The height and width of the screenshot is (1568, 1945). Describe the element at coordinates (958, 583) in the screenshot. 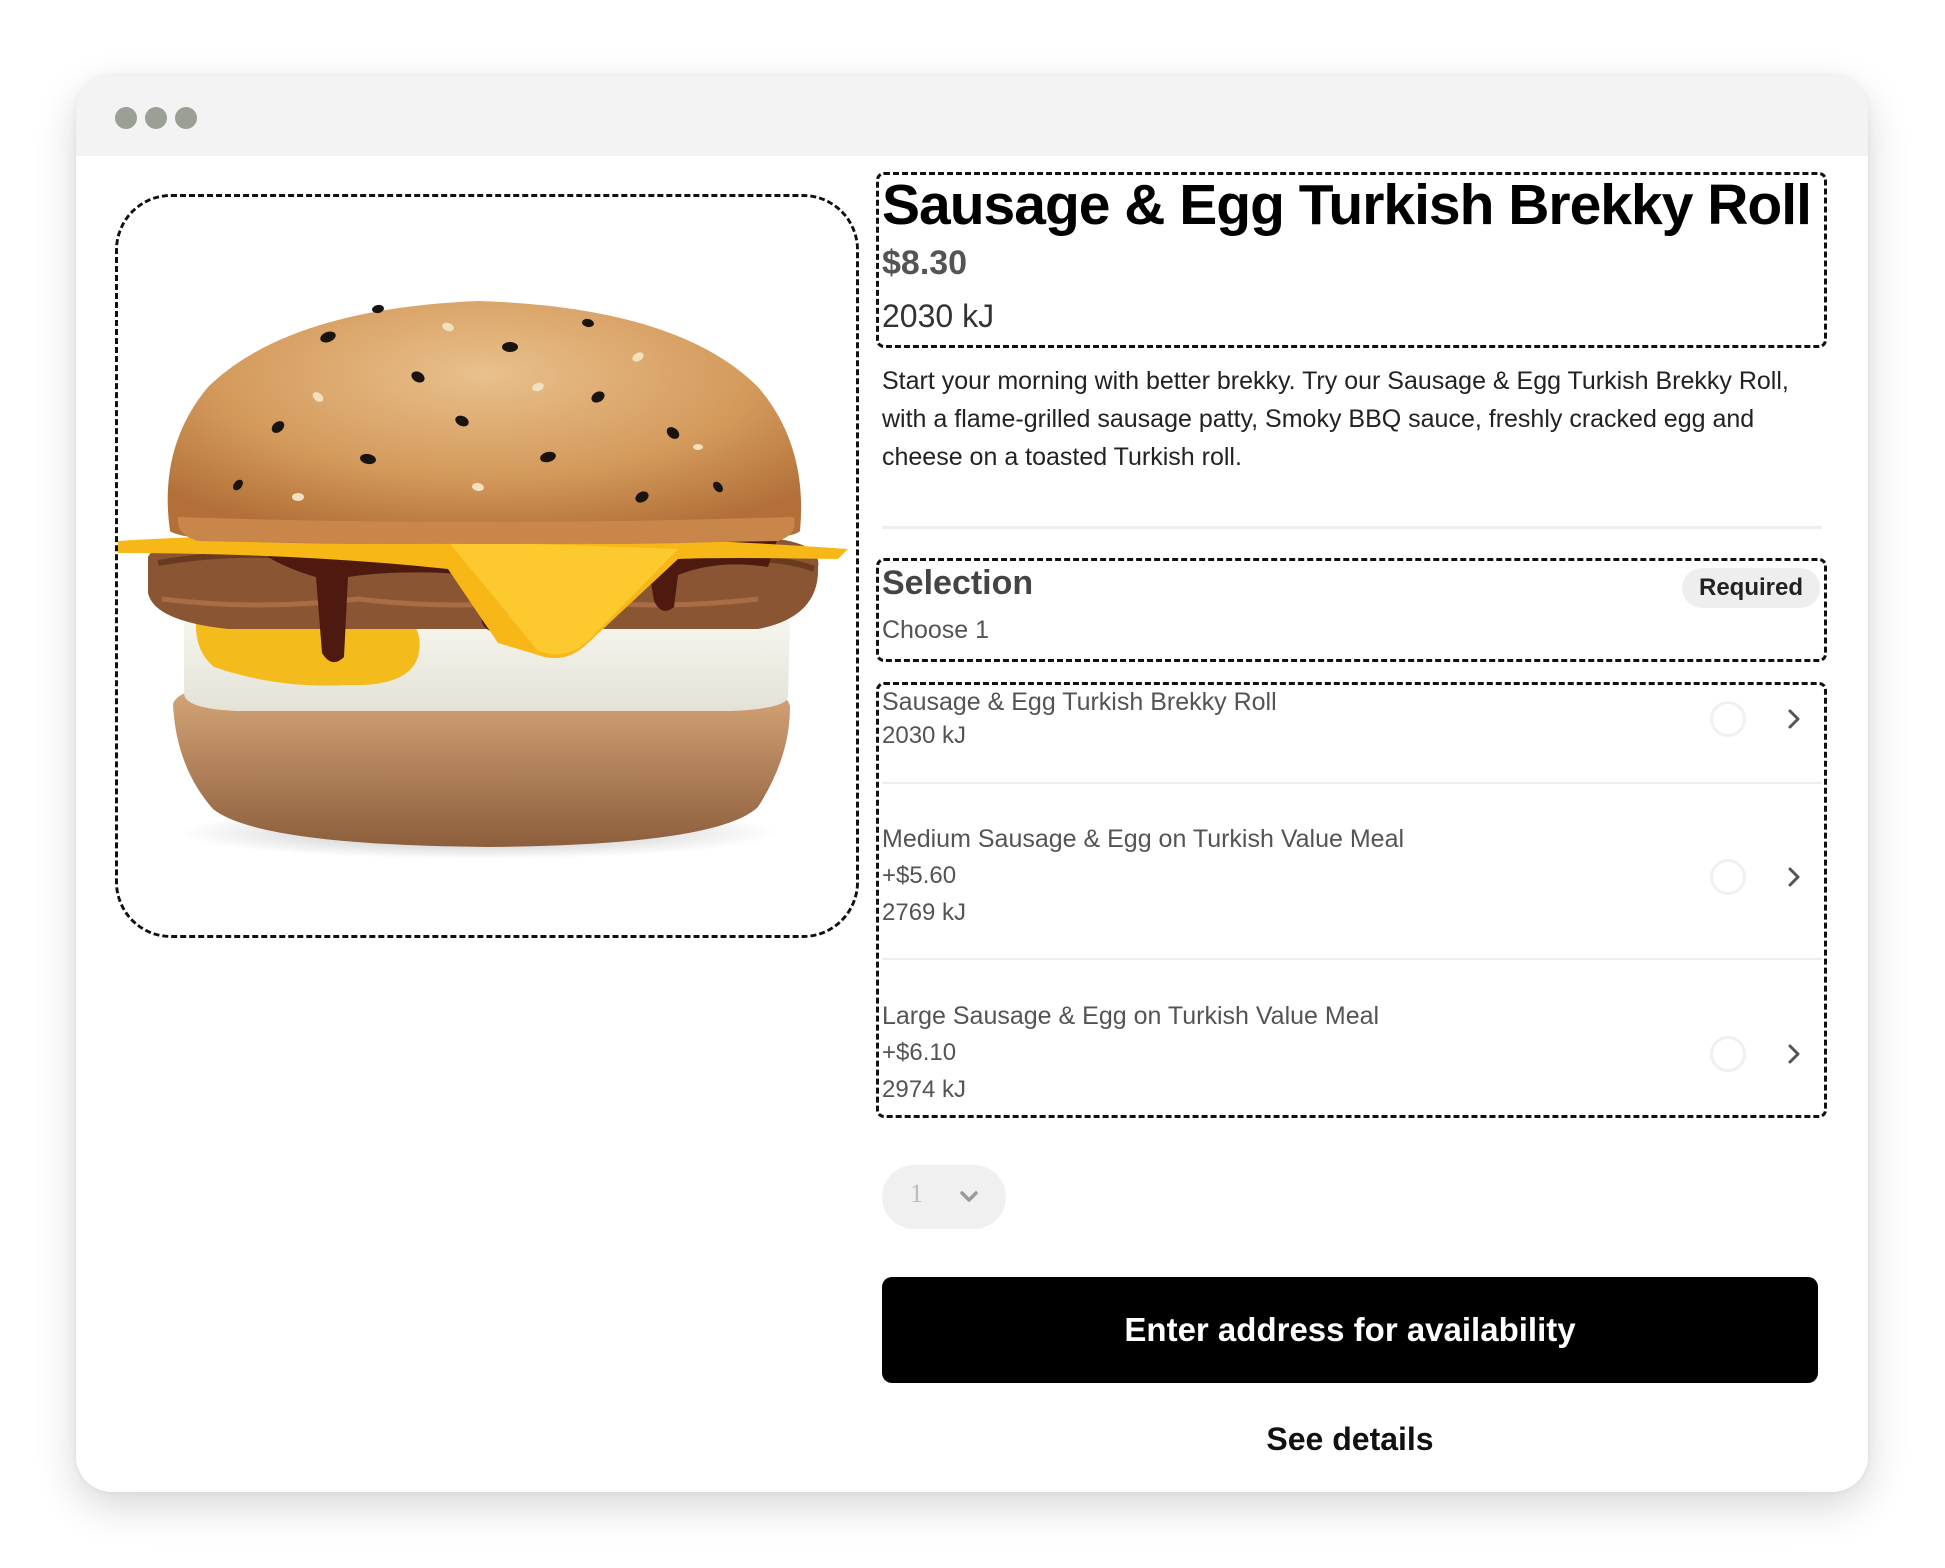

I see `selection-title: Selection` at that location.